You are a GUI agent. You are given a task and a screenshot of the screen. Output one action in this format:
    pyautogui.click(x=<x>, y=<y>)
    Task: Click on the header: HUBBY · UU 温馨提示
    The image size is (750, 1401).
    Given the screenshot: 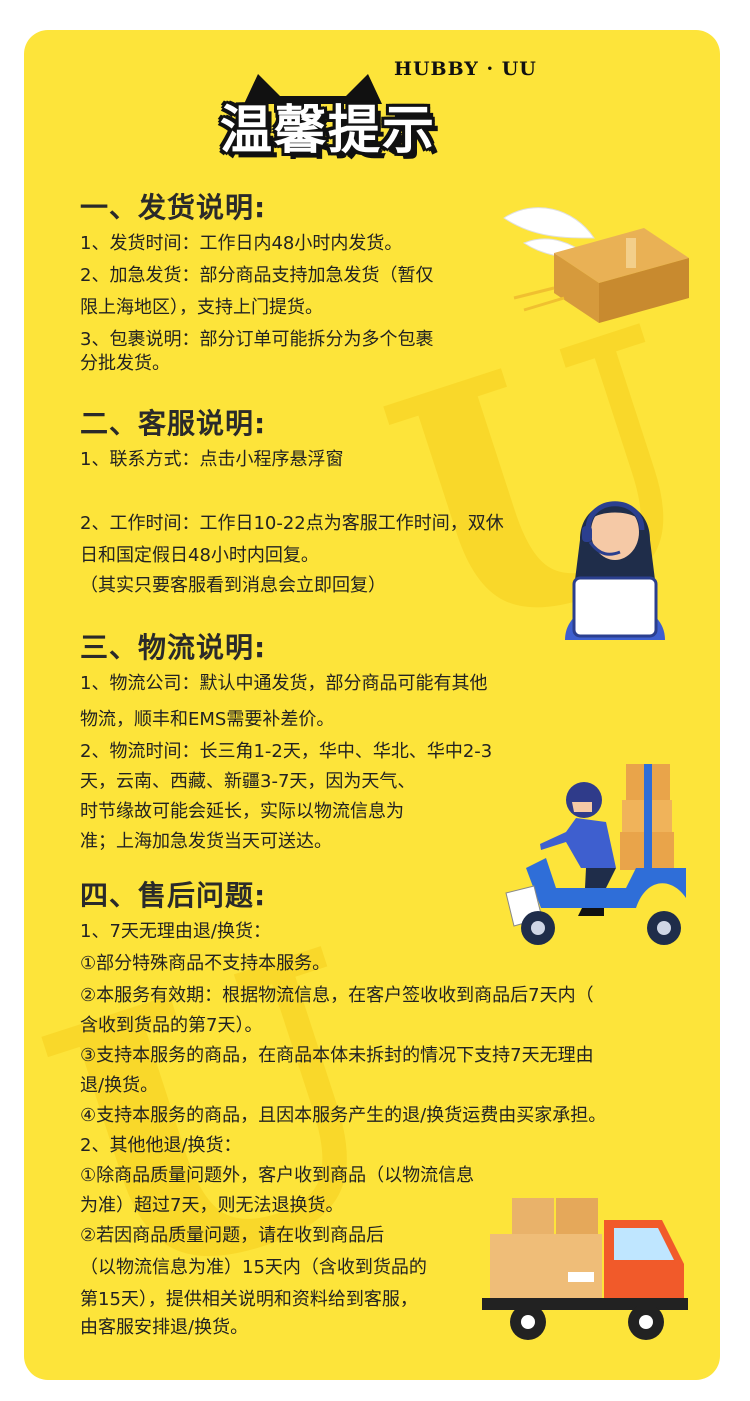 What is the action you would take?
    pyautogui.click(x=372, y=110)
    